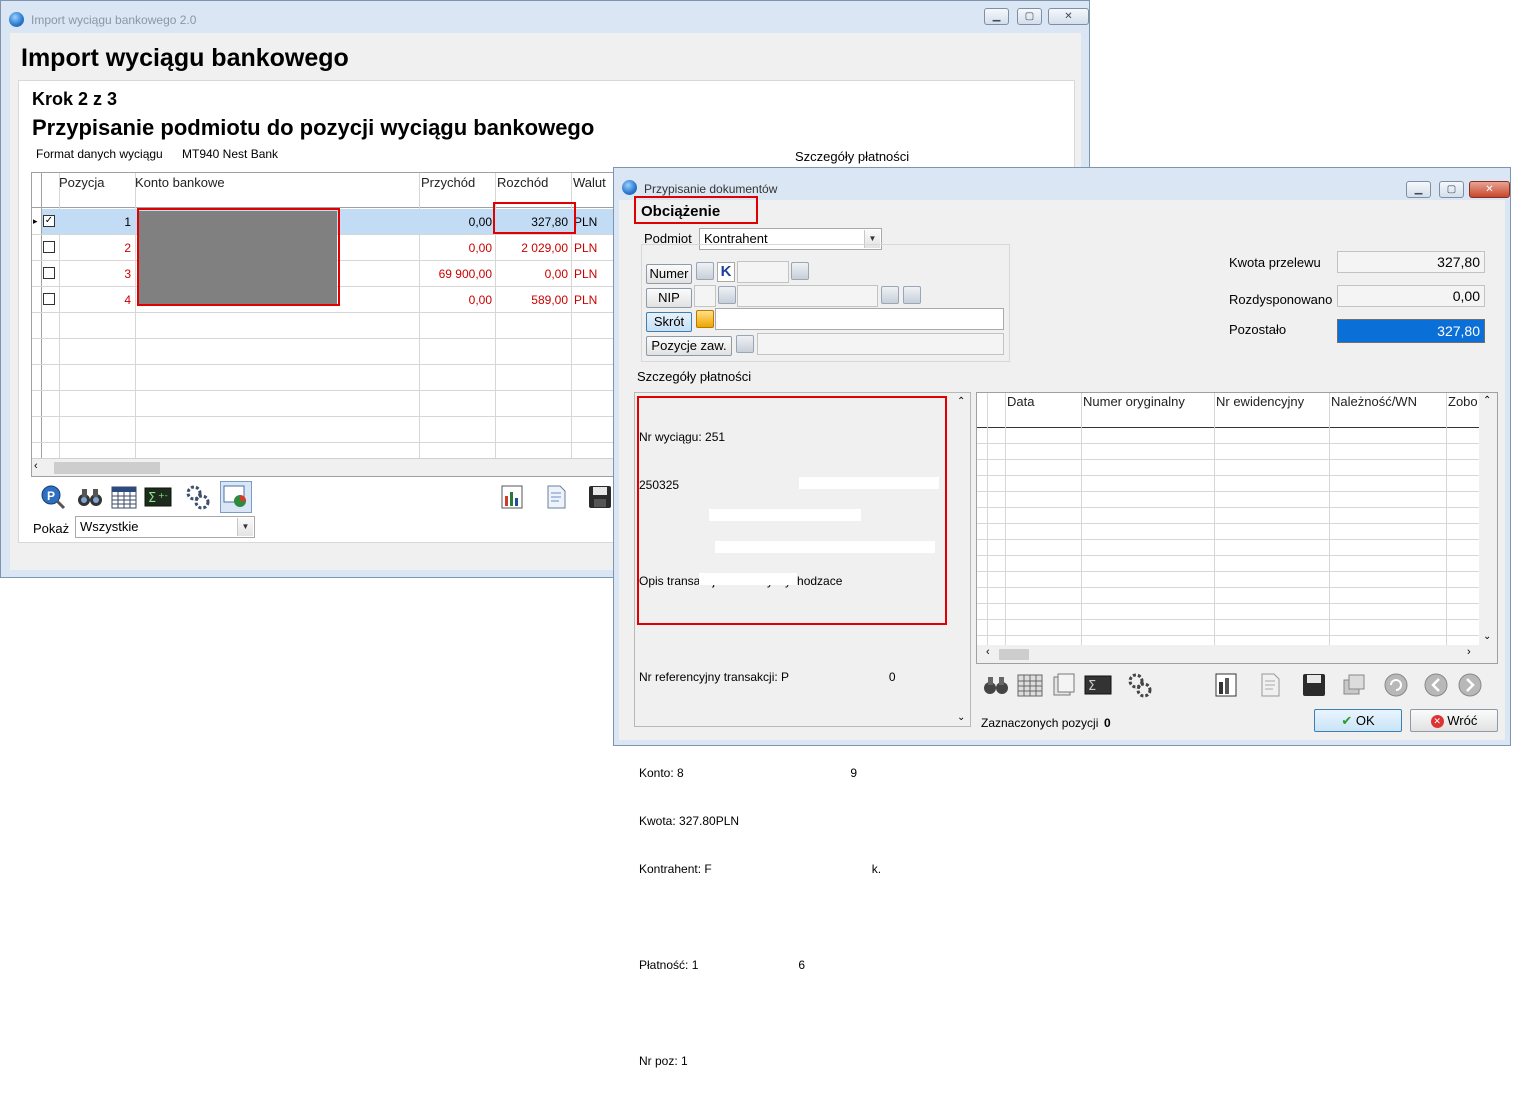  What do you see at coordinates (1436, 685) in the screenshot?
I see `prev-icon` at bounding box center [1436, 685].